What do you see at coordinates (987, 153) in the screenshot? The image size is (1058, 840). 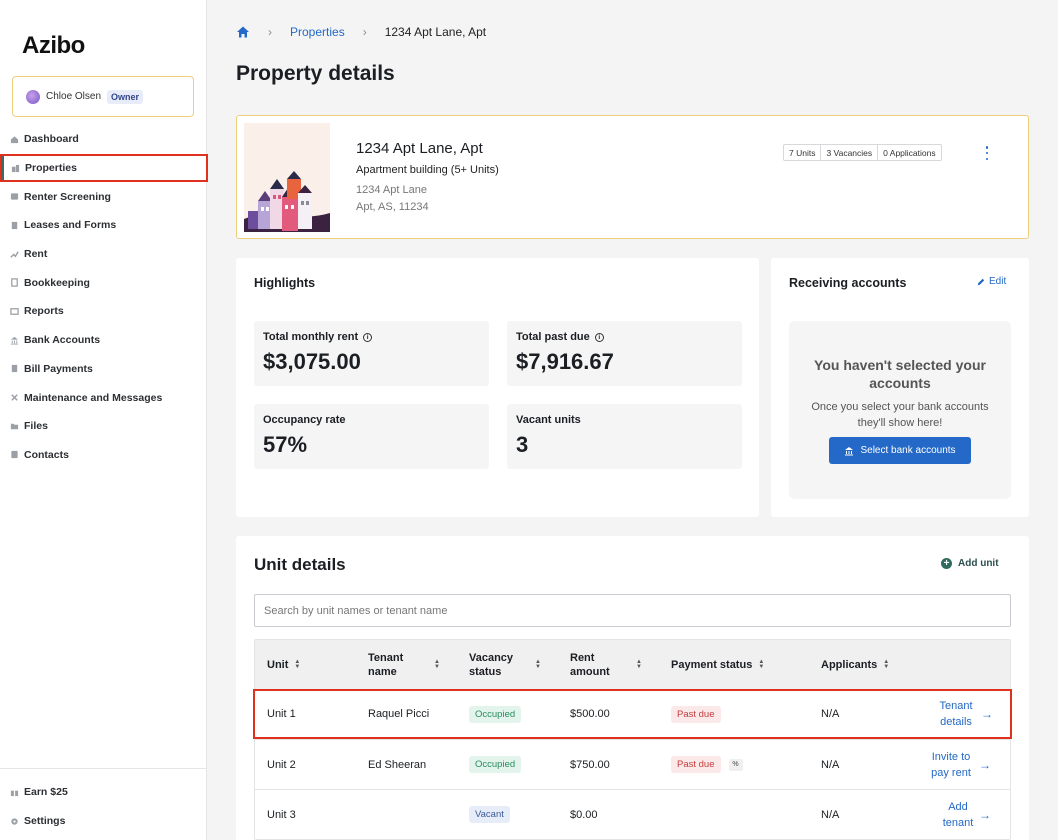 I see `more-options-icon` at bounding box center [987, 153].